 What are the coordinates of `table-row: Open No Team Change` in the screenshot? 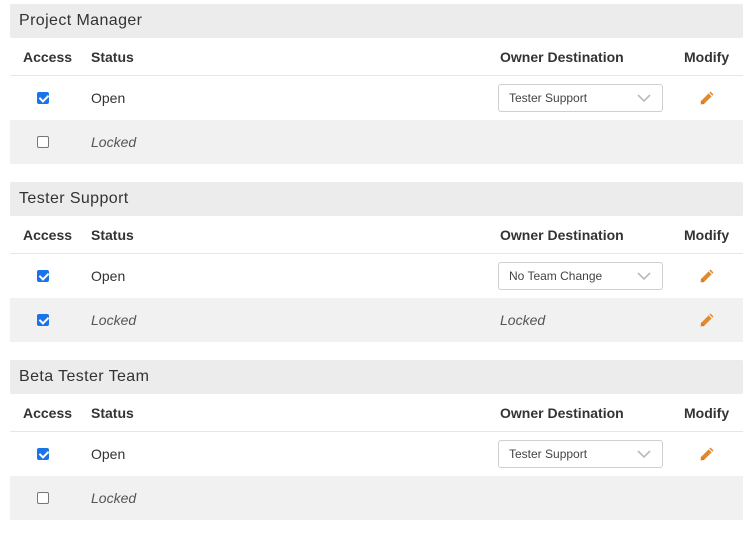 It's located at (376, 276).